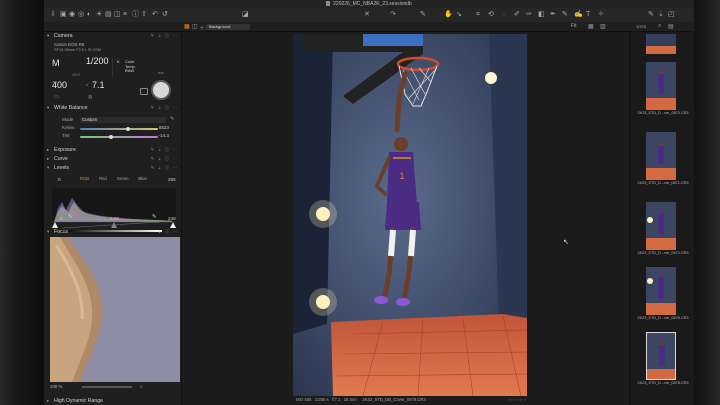 This screenshot has height=405, width=720. I want to click on rating-stars: ○ ○ ○ ○ ○, so click(517, 400).